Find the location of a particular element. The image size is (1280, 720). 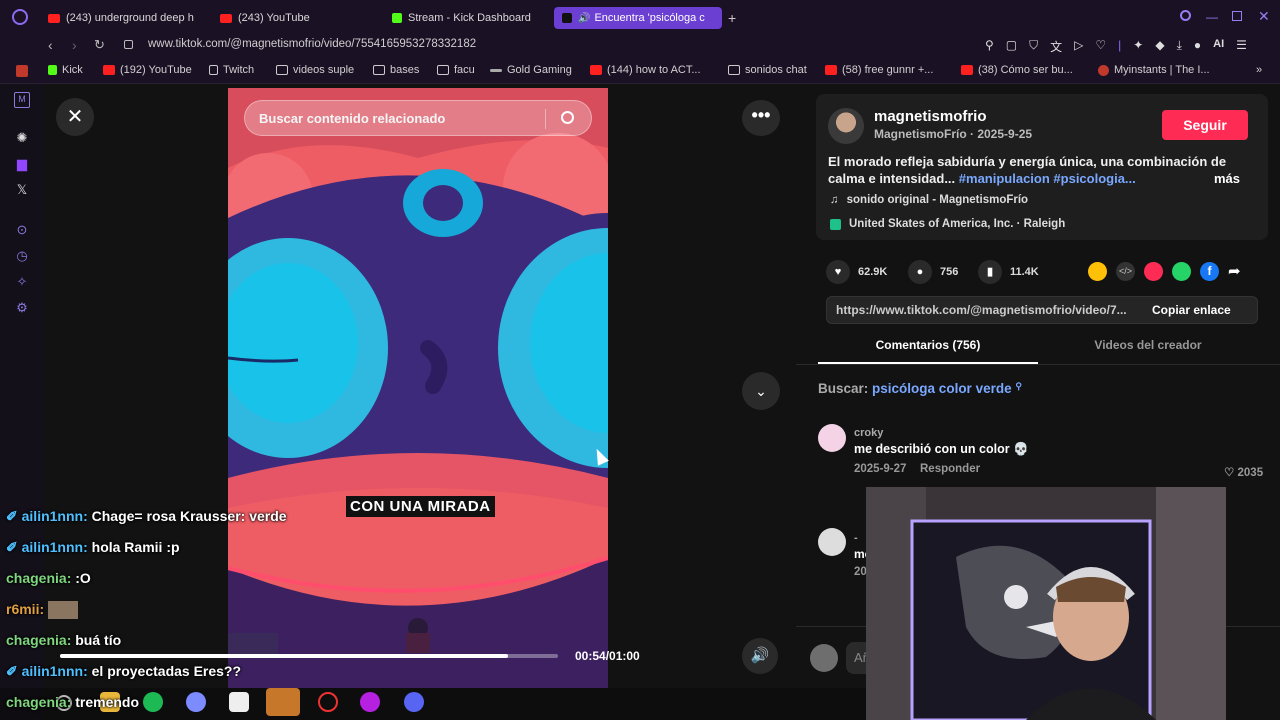

repost-icon is located at coordinates (1097, 271).